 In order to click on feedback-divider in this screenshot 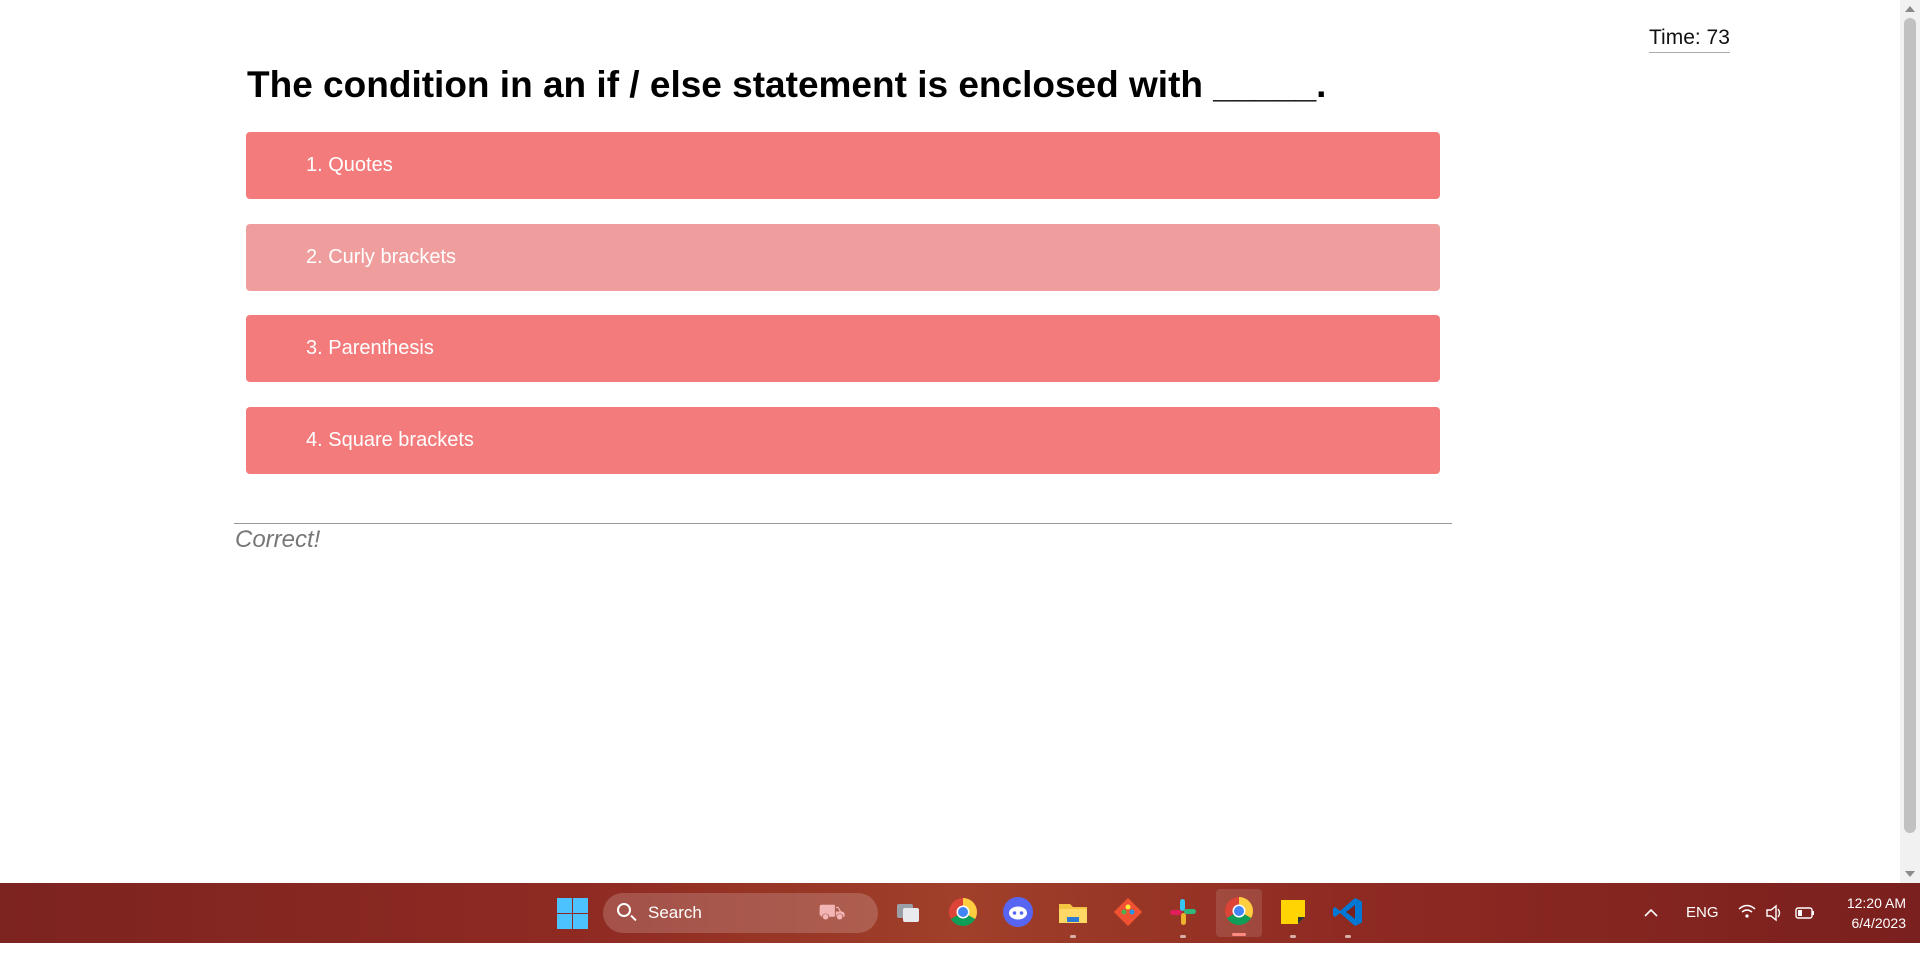, I will do `click(843, 523)`.